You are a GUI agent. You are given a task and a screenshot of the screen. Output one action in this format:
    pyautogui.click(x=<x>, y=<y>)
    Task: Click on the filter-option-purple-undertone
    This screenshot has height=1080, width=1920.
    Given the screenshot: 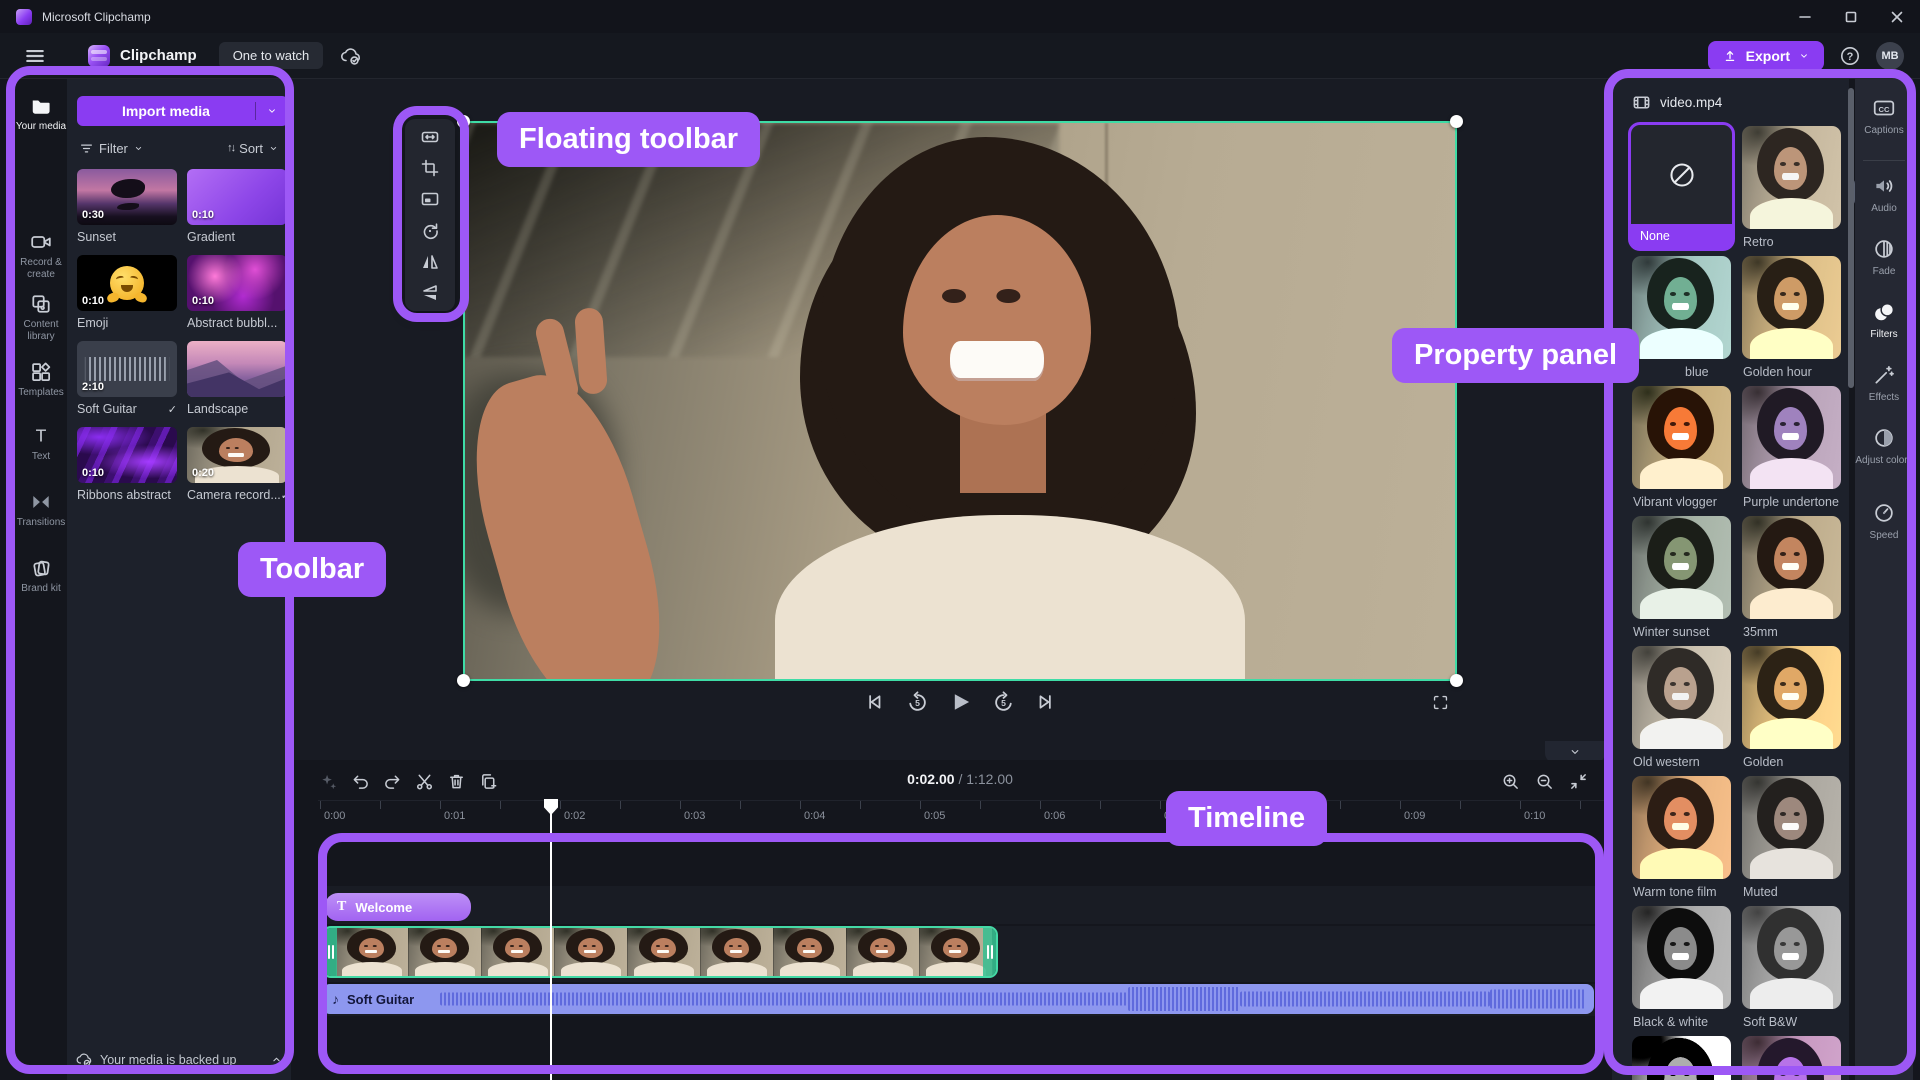 What is the action you would take?
    pyautogui.click(x=1791, y=437)
    